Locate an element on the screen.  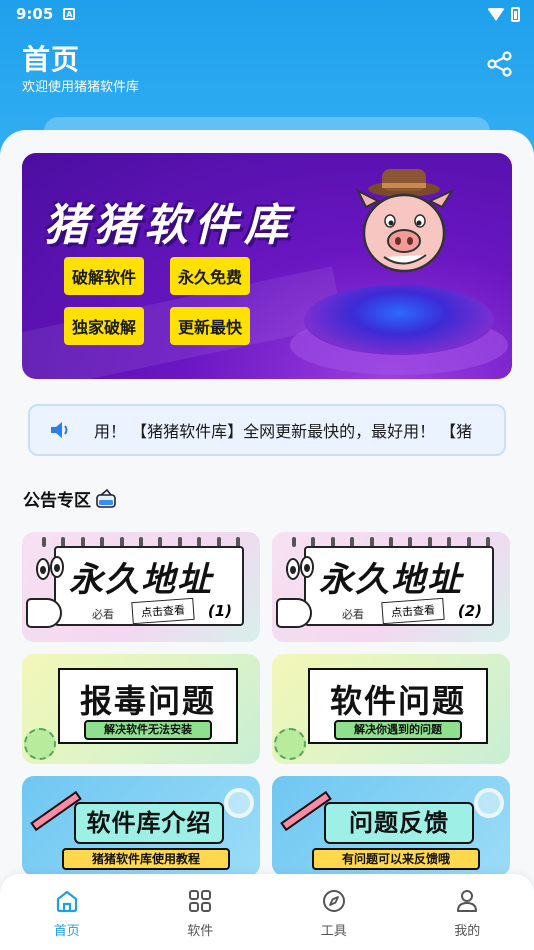
tab-label: 首页 is located at coordinates (66, 931).